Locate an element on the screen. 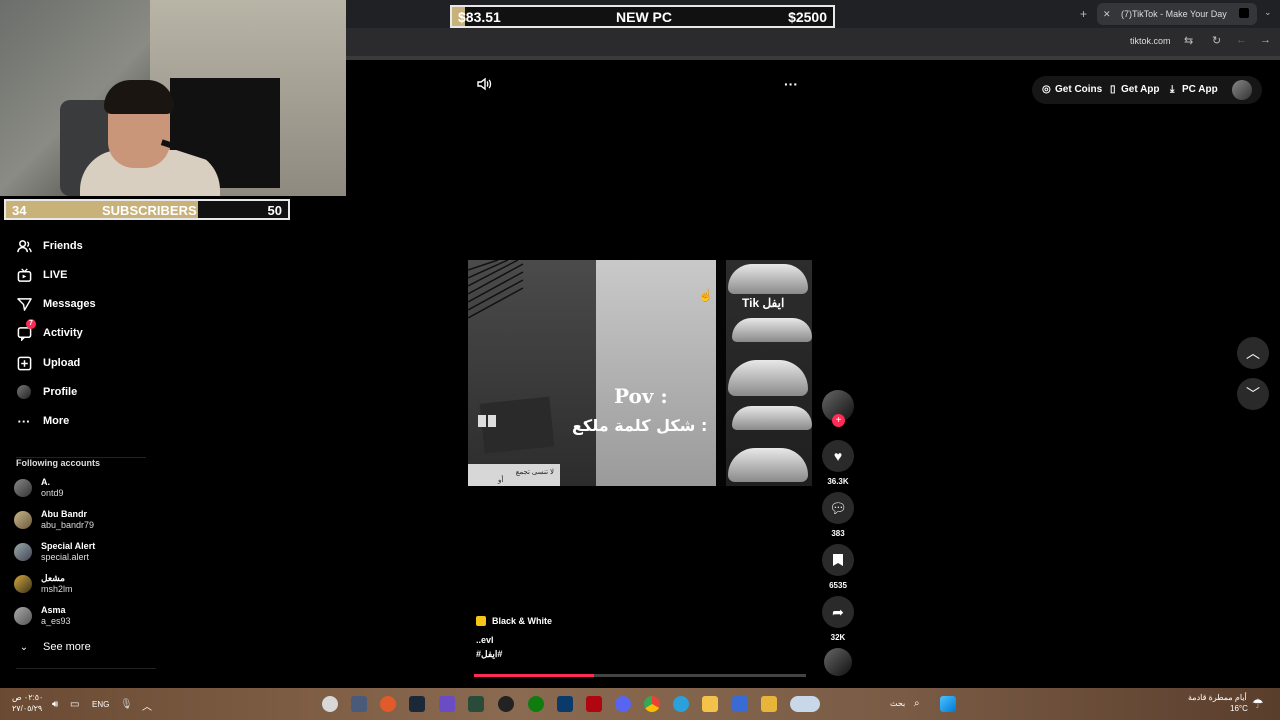 The width and height of the screenshot is (1280, 720). next-video-button: ﹀ is located at coordinates (1253, 394).